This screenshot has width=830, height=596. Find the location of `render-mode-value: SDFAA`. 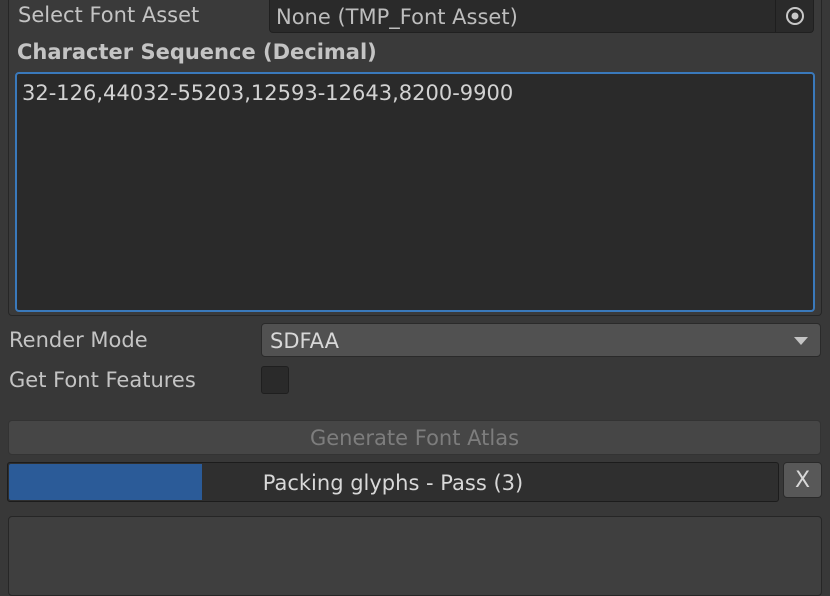

render-mode-value: SDFAA is located at coordinates (304, 341).